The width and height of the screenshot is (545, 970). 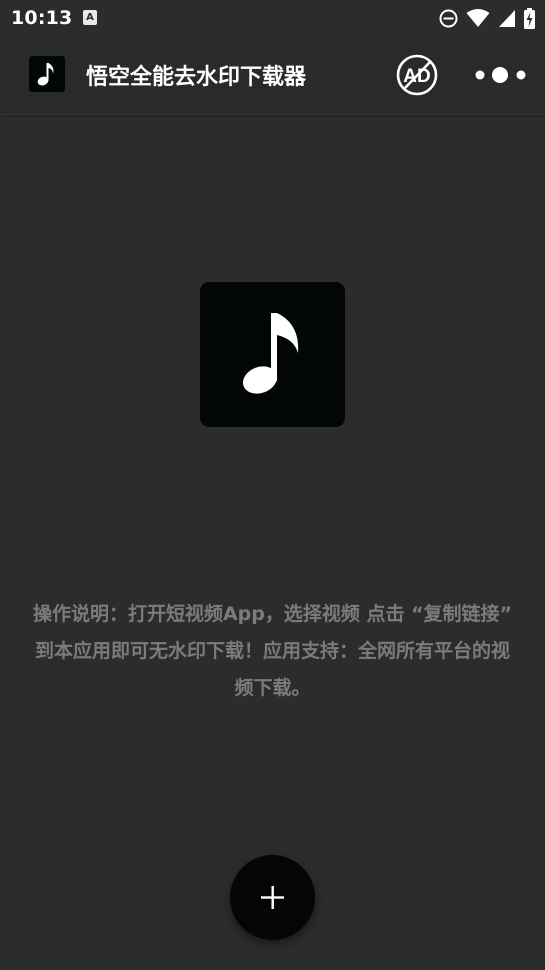 I want to click on more-options-button, so click(x=501, y=75).